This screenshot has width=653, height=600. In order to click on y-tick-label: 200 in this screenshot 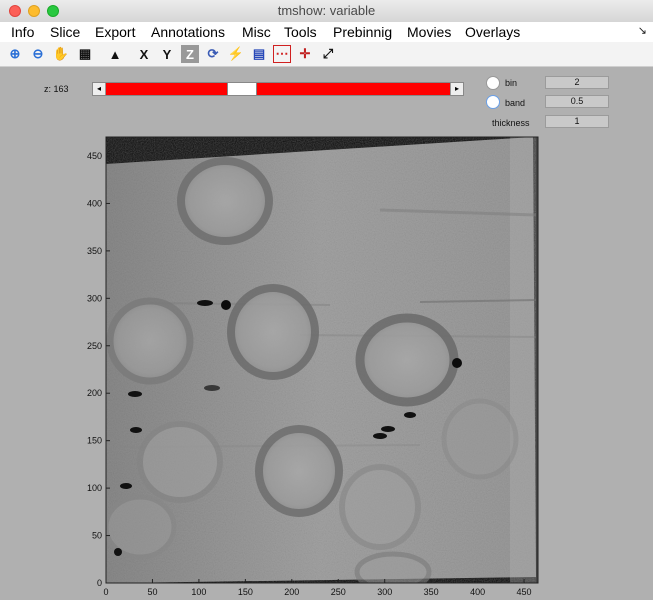, I will do `click(94, 393)`.